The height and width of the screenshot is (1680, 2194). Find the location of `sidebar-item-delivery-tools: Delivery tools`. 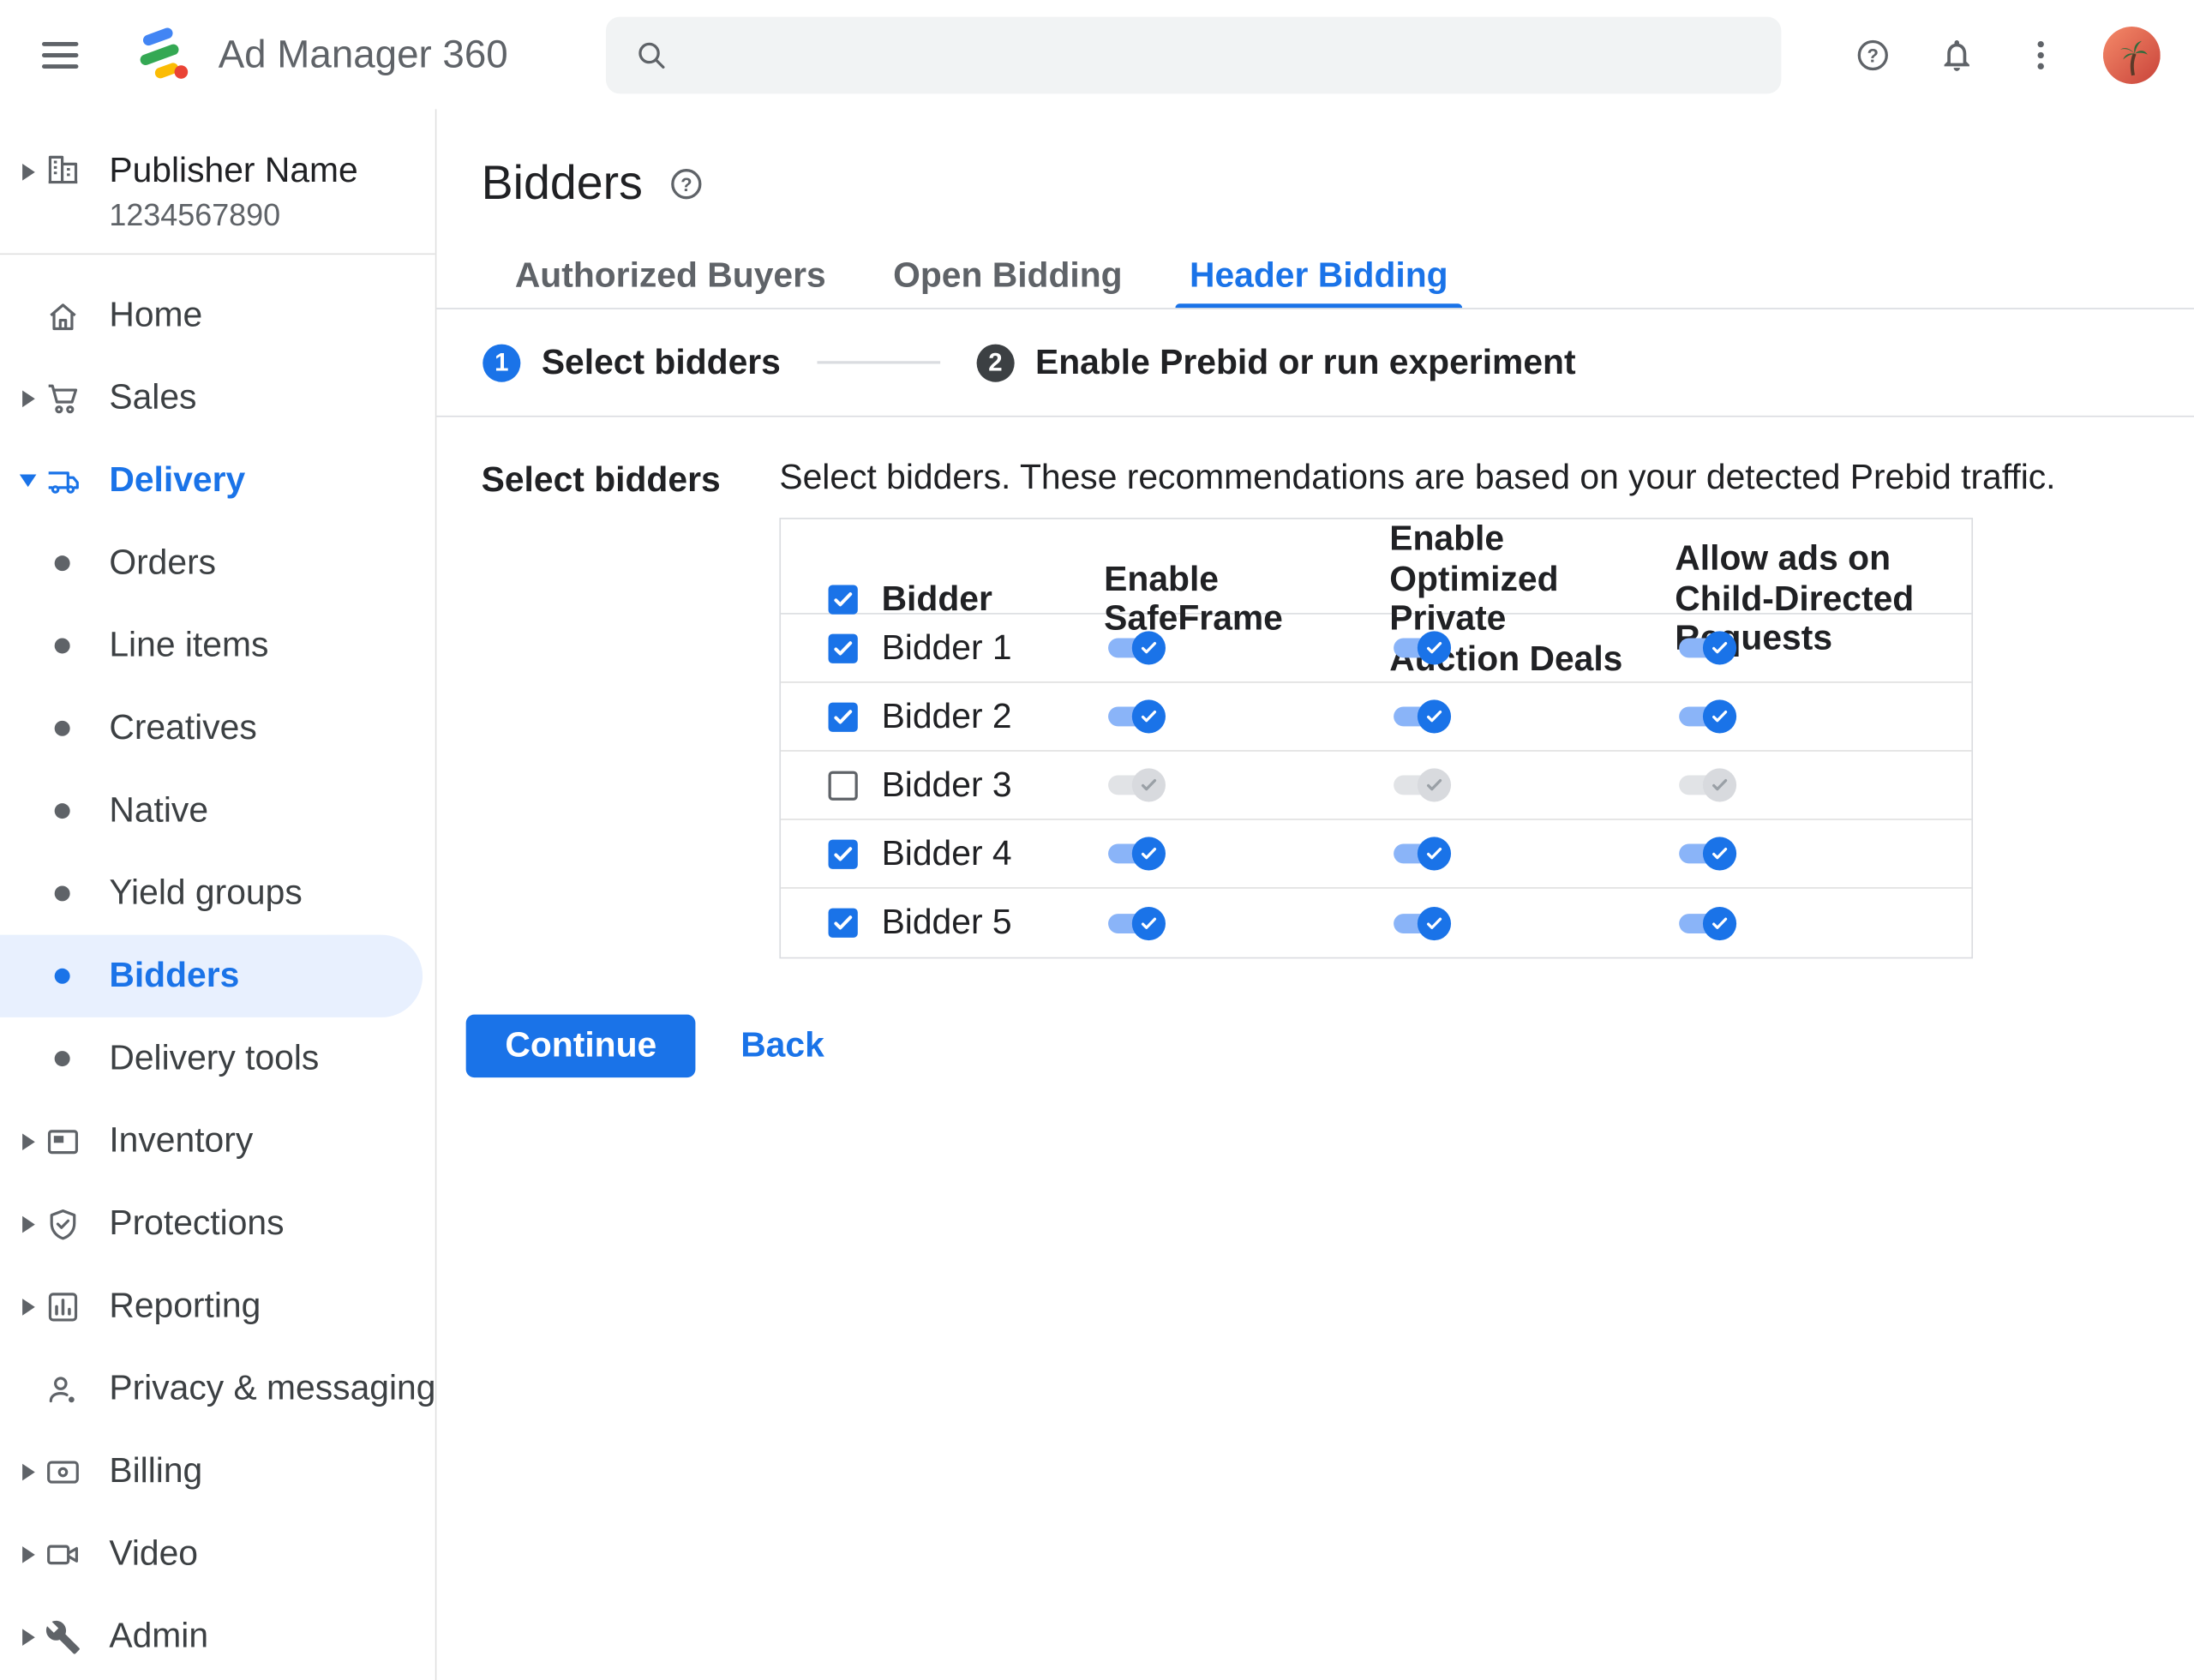

sidebar-item-delivery-tools: Delivery tools is located at coordinates (217, 1058).